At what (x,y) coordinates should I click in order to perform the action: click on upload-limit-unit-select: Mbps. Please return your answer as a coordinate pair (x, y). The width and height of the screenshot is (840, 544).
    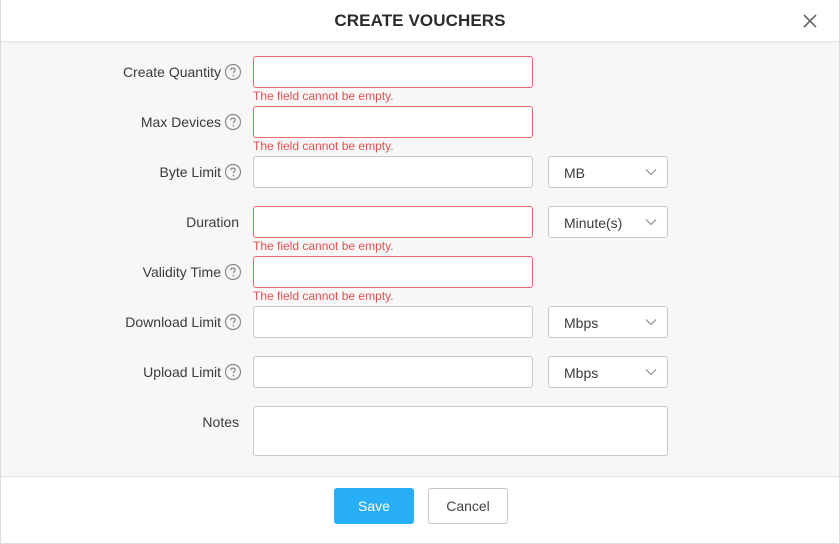
    Looking at the image, I should click on (608, 372).